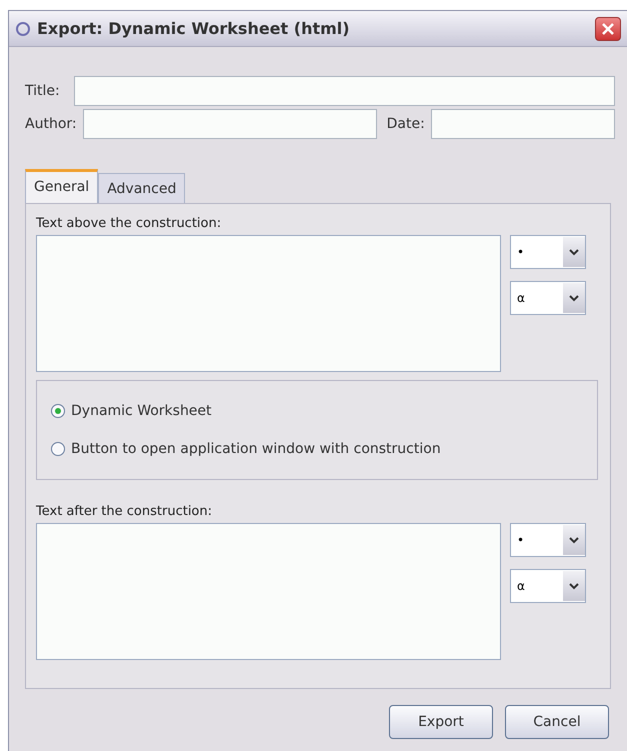 This screenshot has width=627, height=751. What do you see at coordinates (405, 124) in the screenshot?
I see `field-label: Date:` at bounding box center [405, 124].